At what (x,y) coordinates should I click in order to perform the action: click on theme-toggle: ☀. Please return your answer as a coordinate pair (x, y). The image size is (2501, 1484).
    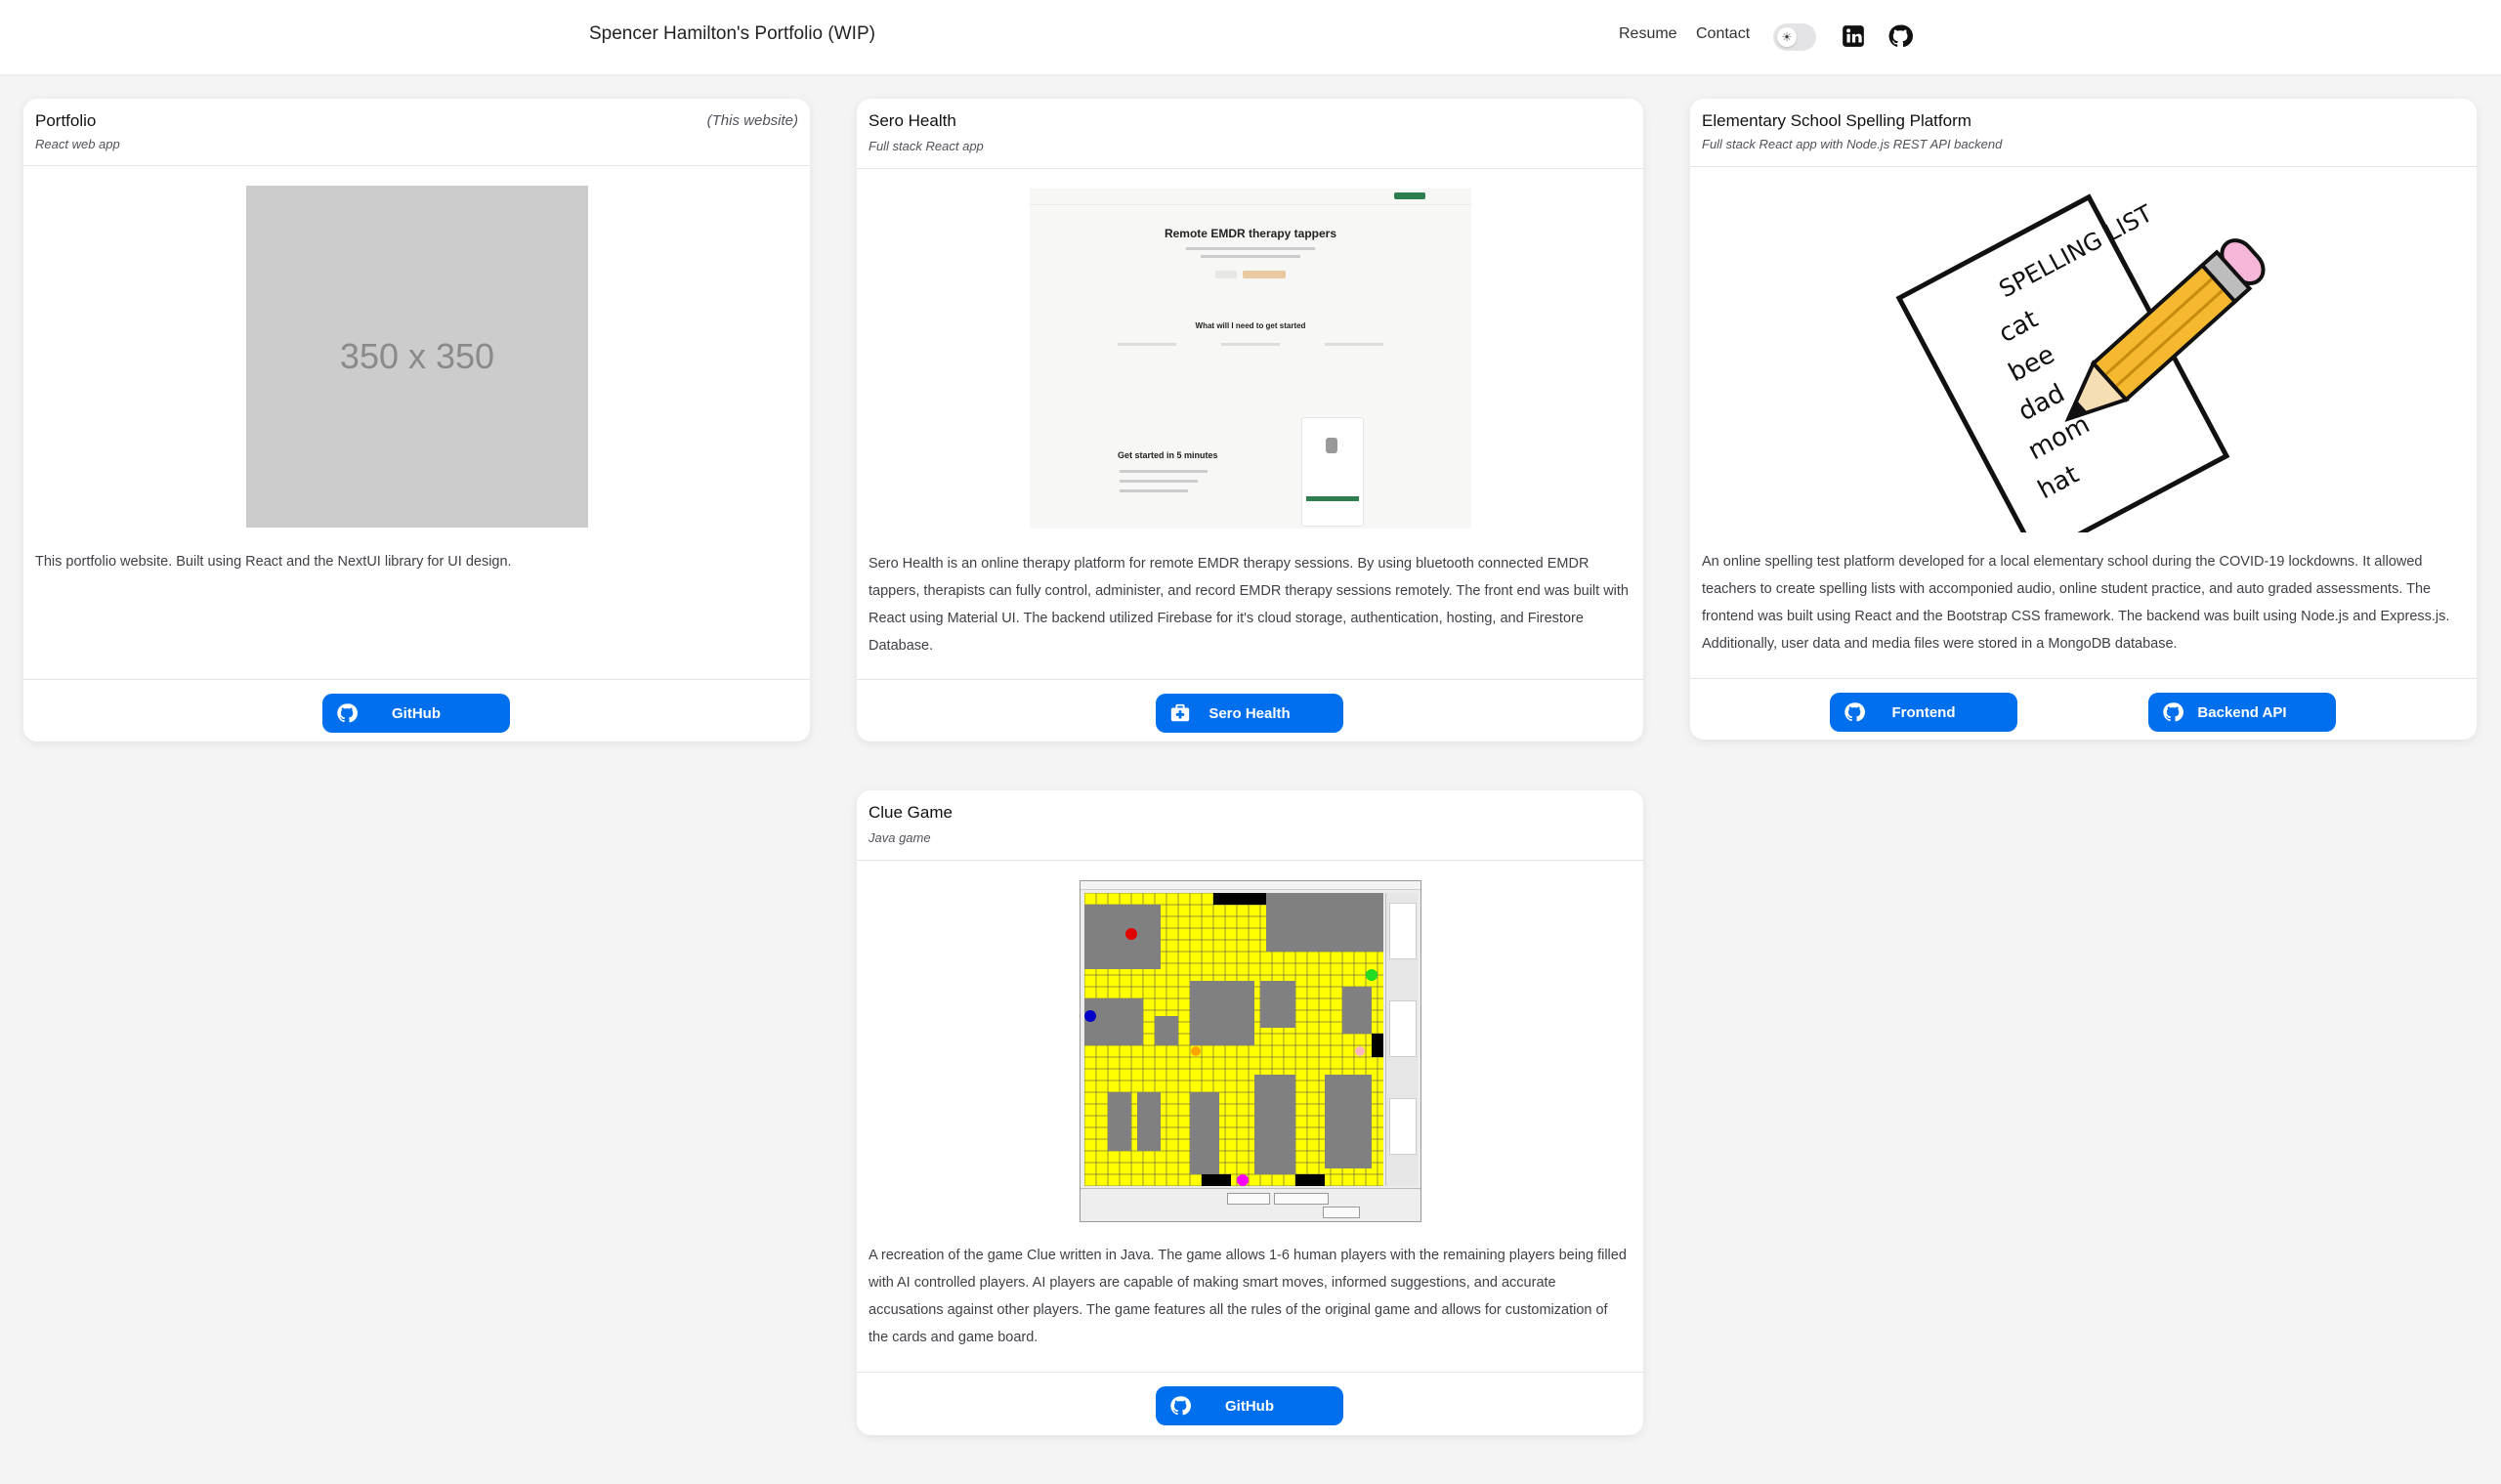
    Looking at the image, I should click on (1794, 37).